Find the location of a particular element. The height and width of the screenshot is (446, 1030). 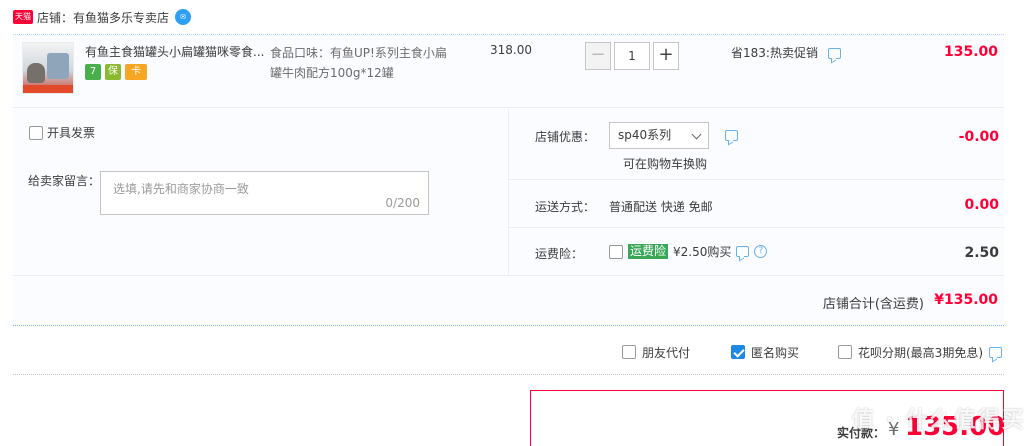

shop-total-value: ¥135.00 is located at coordinates (966, 300).